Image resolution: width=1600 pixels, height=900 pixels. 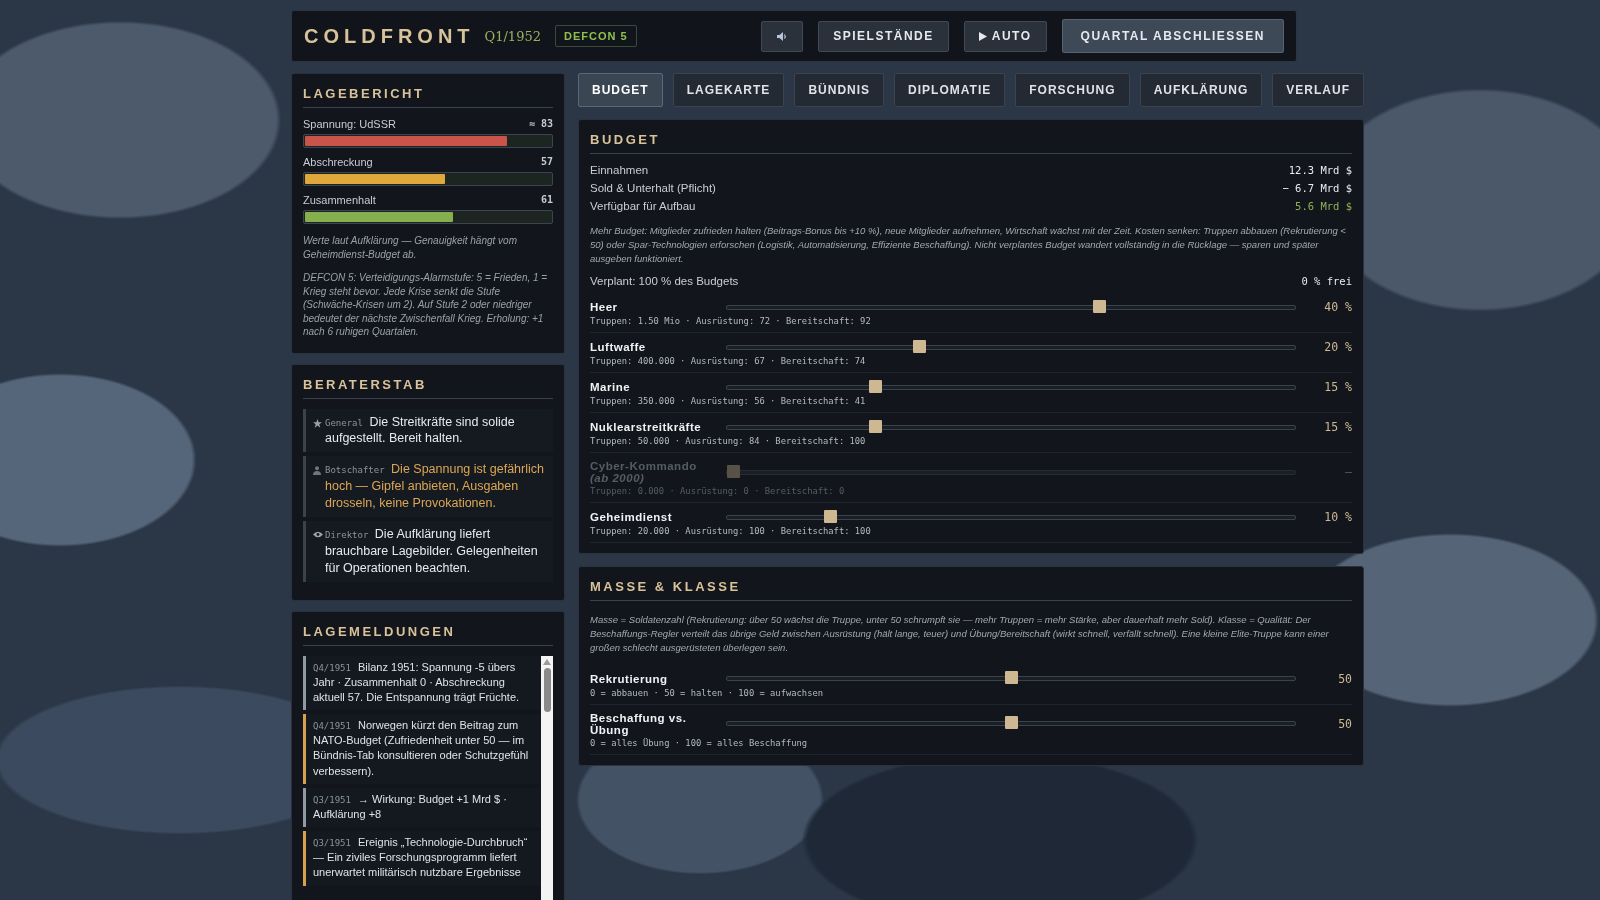 What do you see at coordinates (707, 692) in the screenshot?
I see `slider-hint: 0 = abbauen · 50 = halten · 100 = aufwachsen` at bounding box center [707, 692].